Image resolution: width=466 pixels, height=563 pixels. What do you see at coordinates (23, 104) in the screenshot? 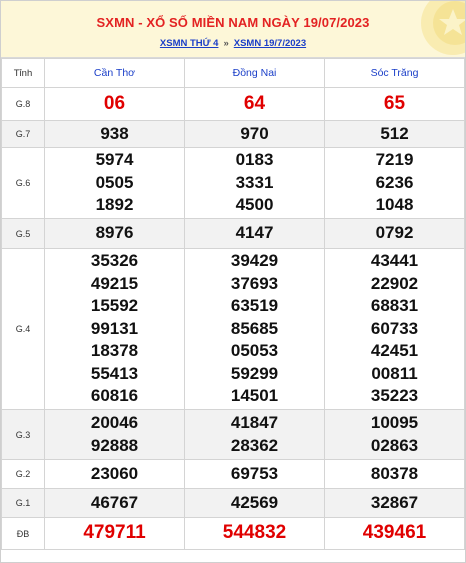
I see `prize-label: G.8` at bounding box center [23, 104].